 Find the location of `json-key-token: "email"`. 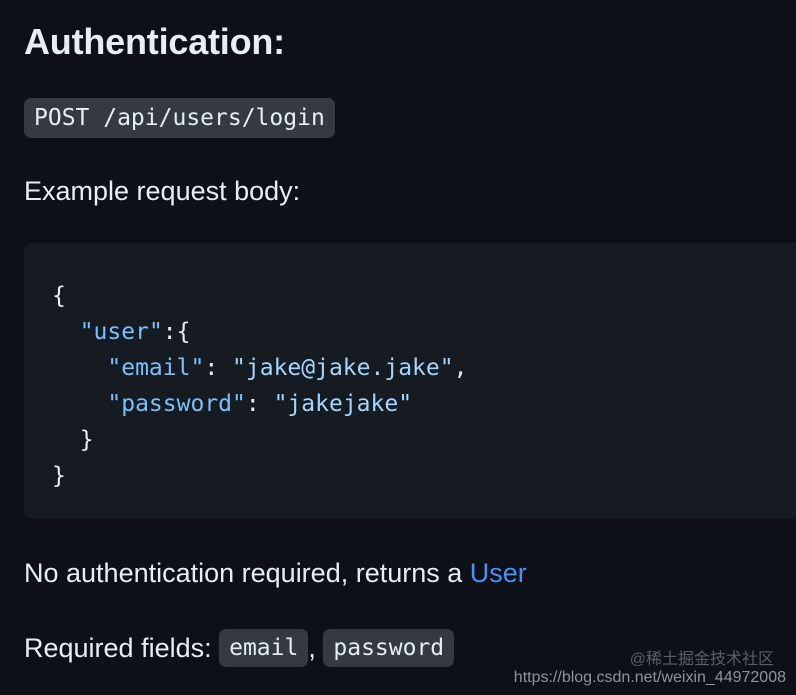

json-key-token: "email" is located at coordinates (156, 368).